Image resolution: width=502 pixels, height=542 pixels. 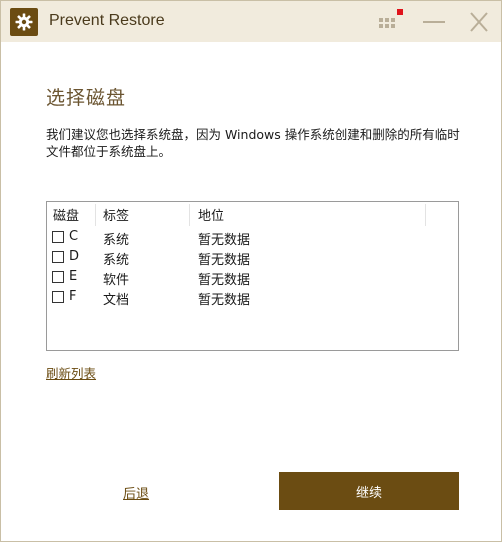 What do you see at coordinates (24, 22) in the screenshot?
I see `gear-icon` at bounding box center [24, 22].